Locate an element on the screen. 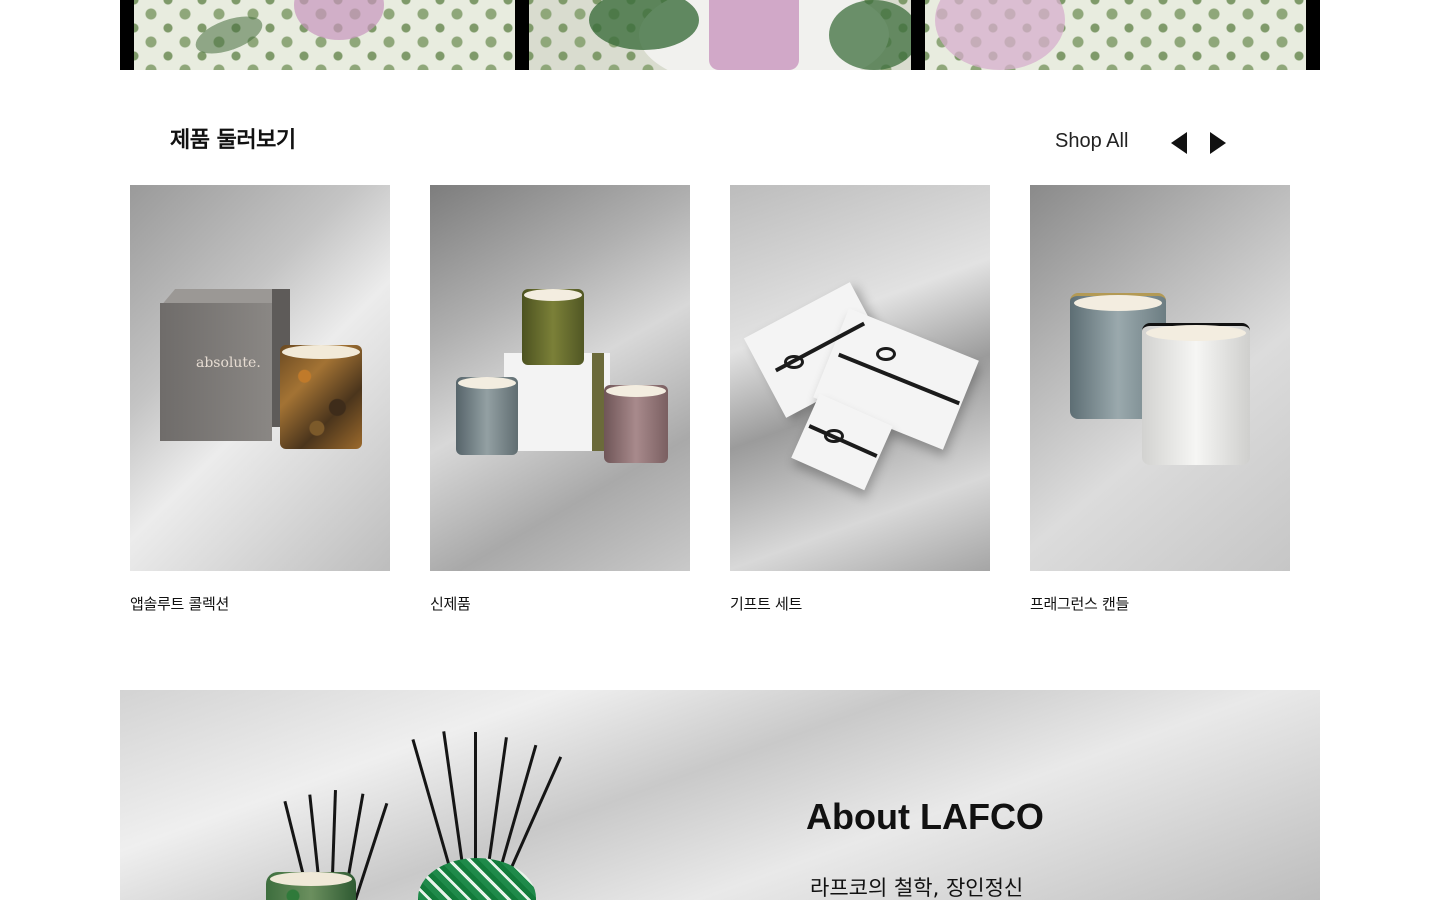 This screenshot has width=1440, height=900. top-image-strip is located at coordinates (720, 35).